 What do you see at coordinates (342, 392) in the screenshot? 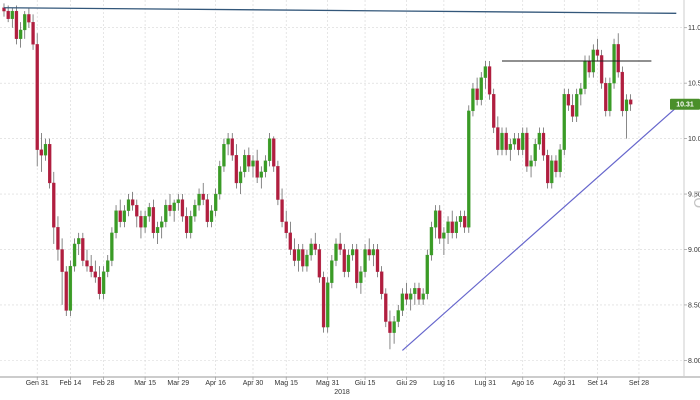
I see `year-label: 2018` at bounding box center [342, 392].